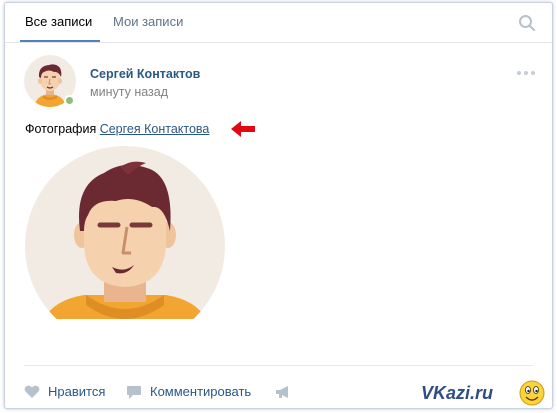 The image size is (557, 413). I want to click on post-author-name: Сергей Контактов, so click(145, 74).